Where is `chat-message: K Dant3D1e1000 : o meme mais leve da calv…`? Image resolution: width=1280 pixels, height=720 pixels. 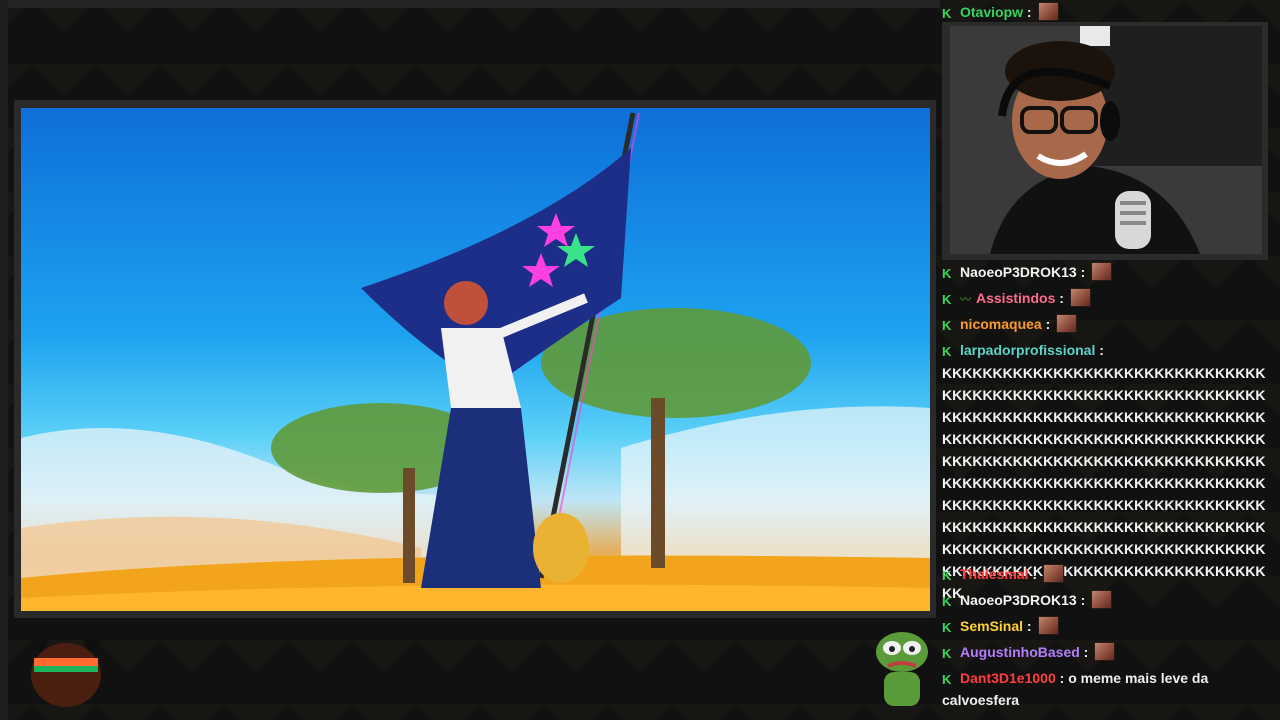 chat-message: K Dant3D1e1000 : o meme mais leve da calv… is located at coordinates (1110, 689).